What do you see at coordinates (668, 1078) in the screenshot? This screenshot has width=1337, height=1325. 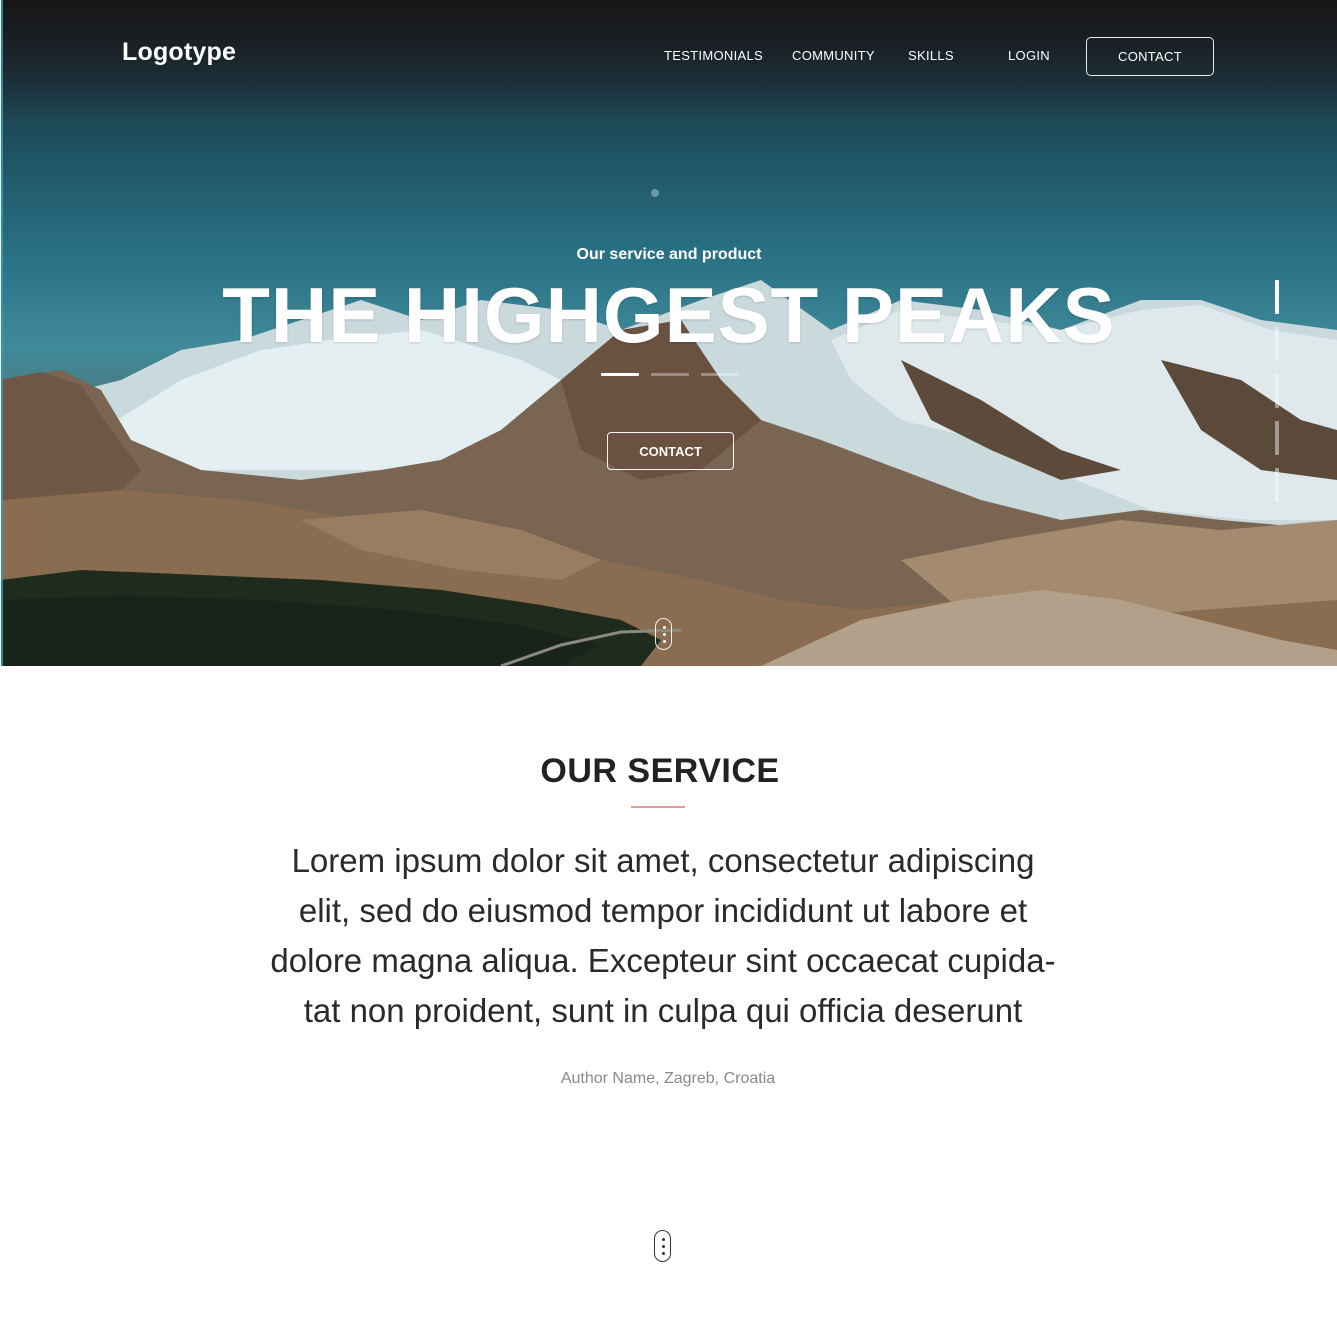 I see `service-author: Author Name, Zagreb, Croatia` at bounding box center [668, 1078].